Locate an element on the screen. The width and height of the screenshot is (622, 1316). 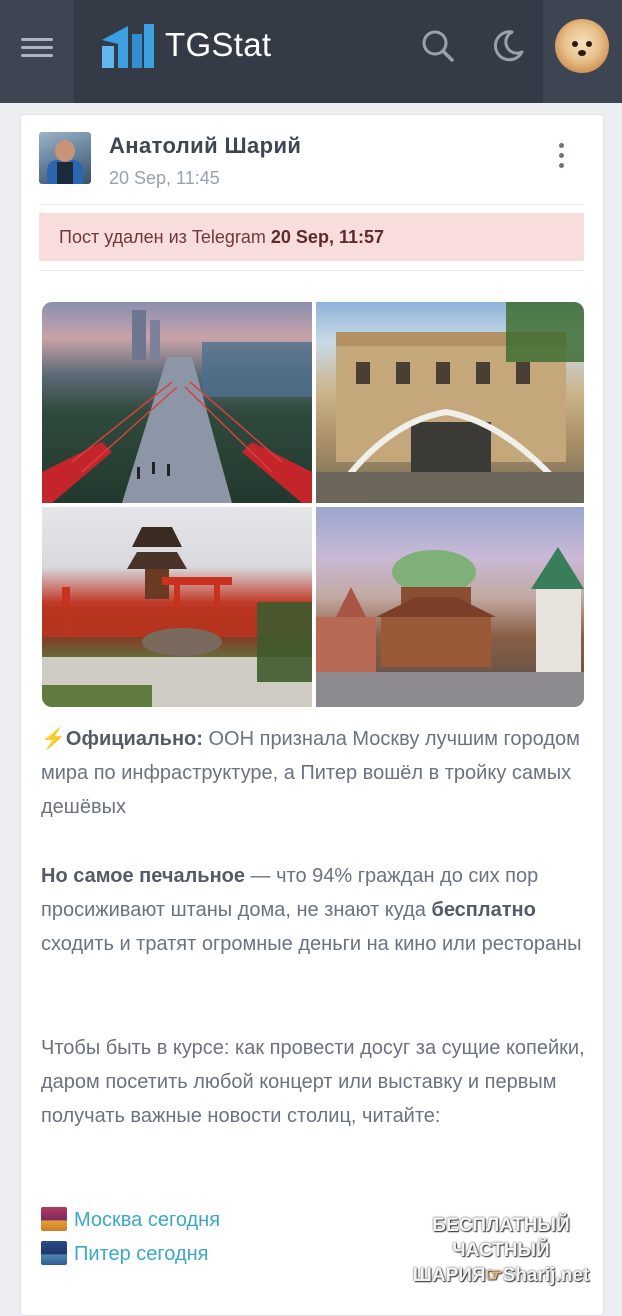
menu-button is located at coordinates (37, 51).